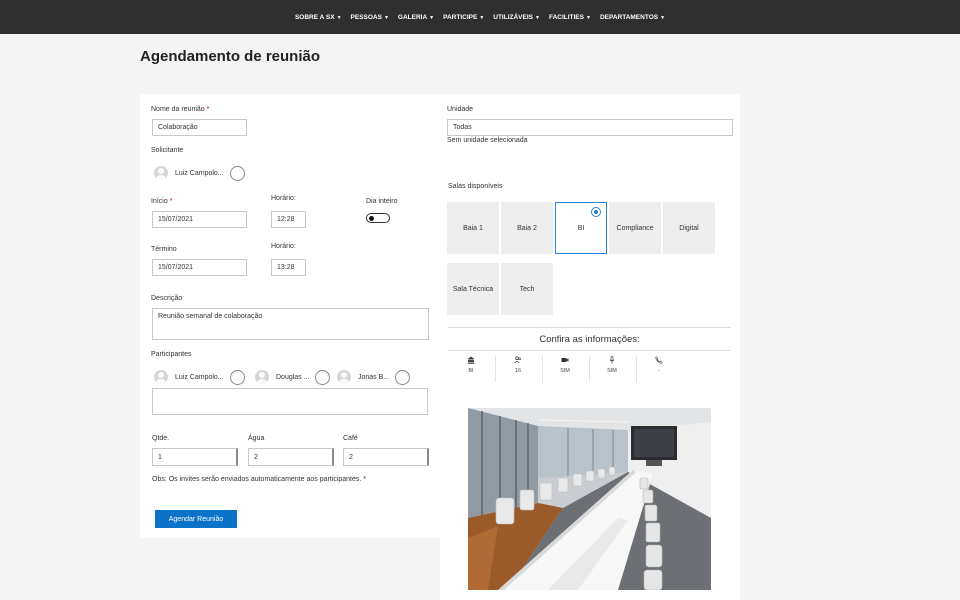 The width and height of the screenshot is (960, 600). Describe the element at coordinates (527, 289) in the screenshot. I see `room-option-tech: Tech` at that location.